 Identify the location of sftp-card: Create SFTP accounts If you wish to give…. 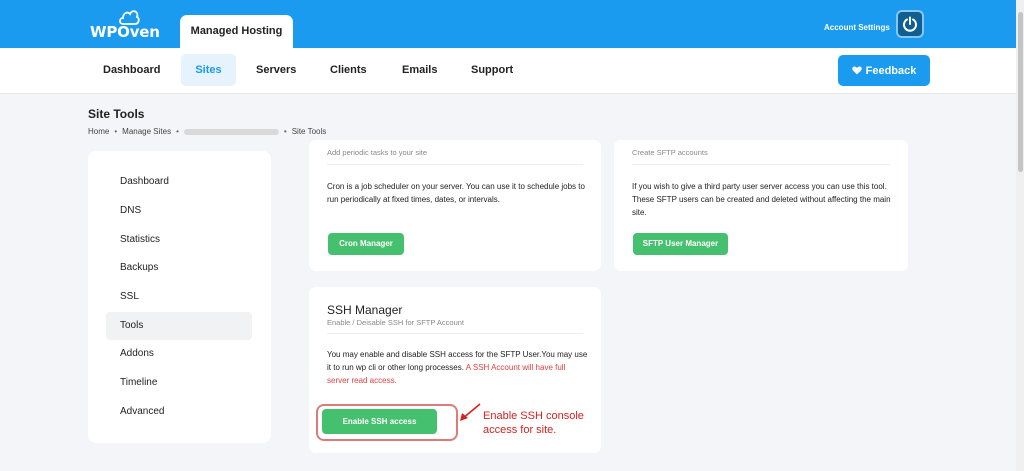
(761, 205).